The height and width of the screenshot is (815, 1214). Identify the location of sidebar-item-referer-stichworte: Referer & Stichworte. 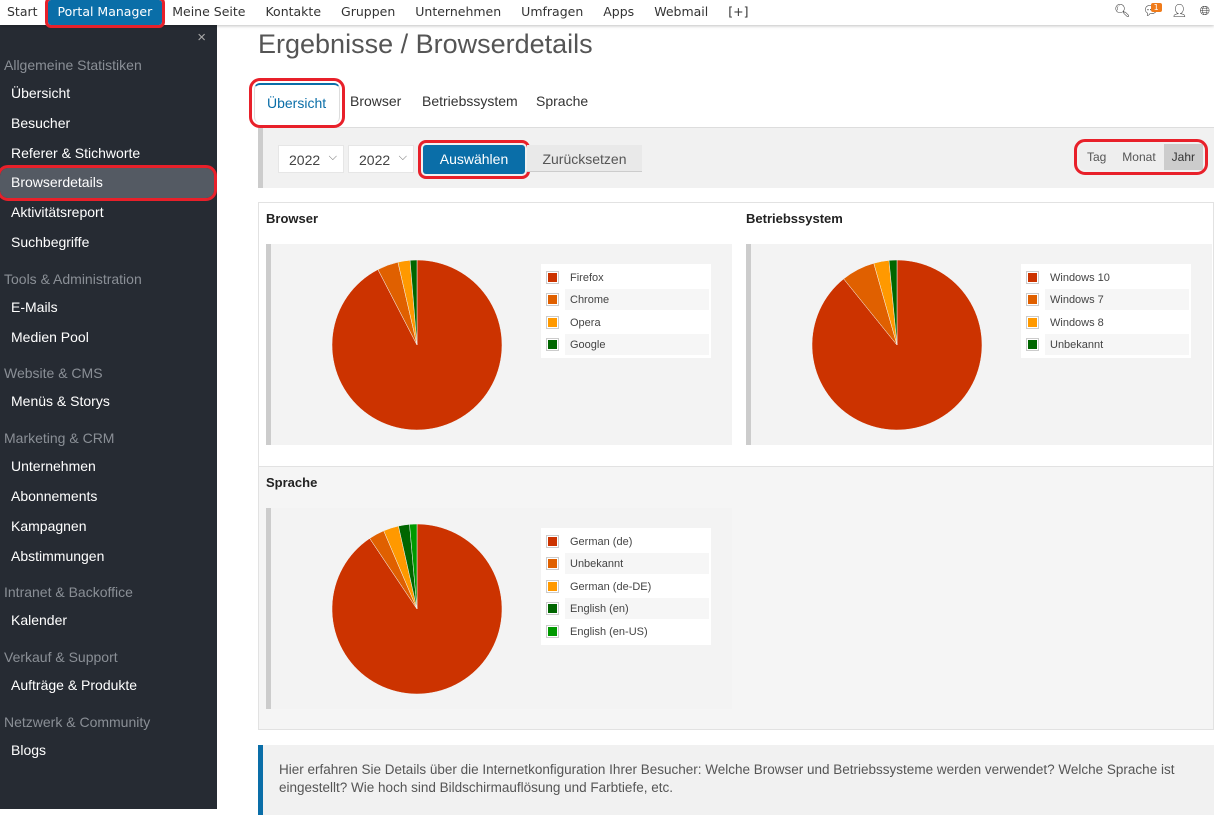
(108, 154).